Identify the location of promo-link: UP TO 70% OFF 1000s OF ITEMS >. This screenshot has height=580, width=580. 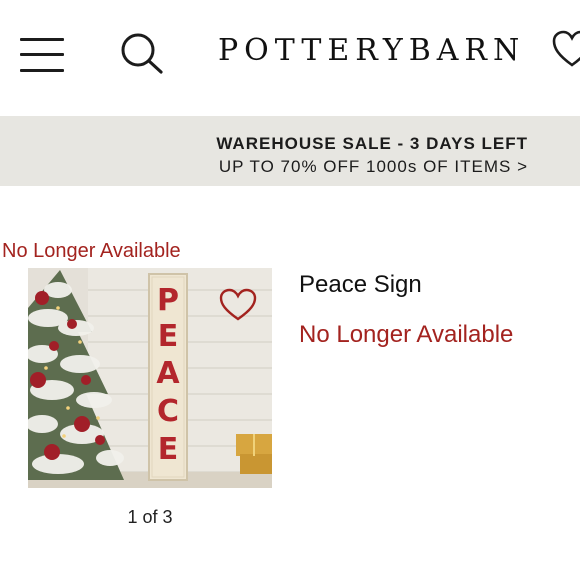
(373, 167).